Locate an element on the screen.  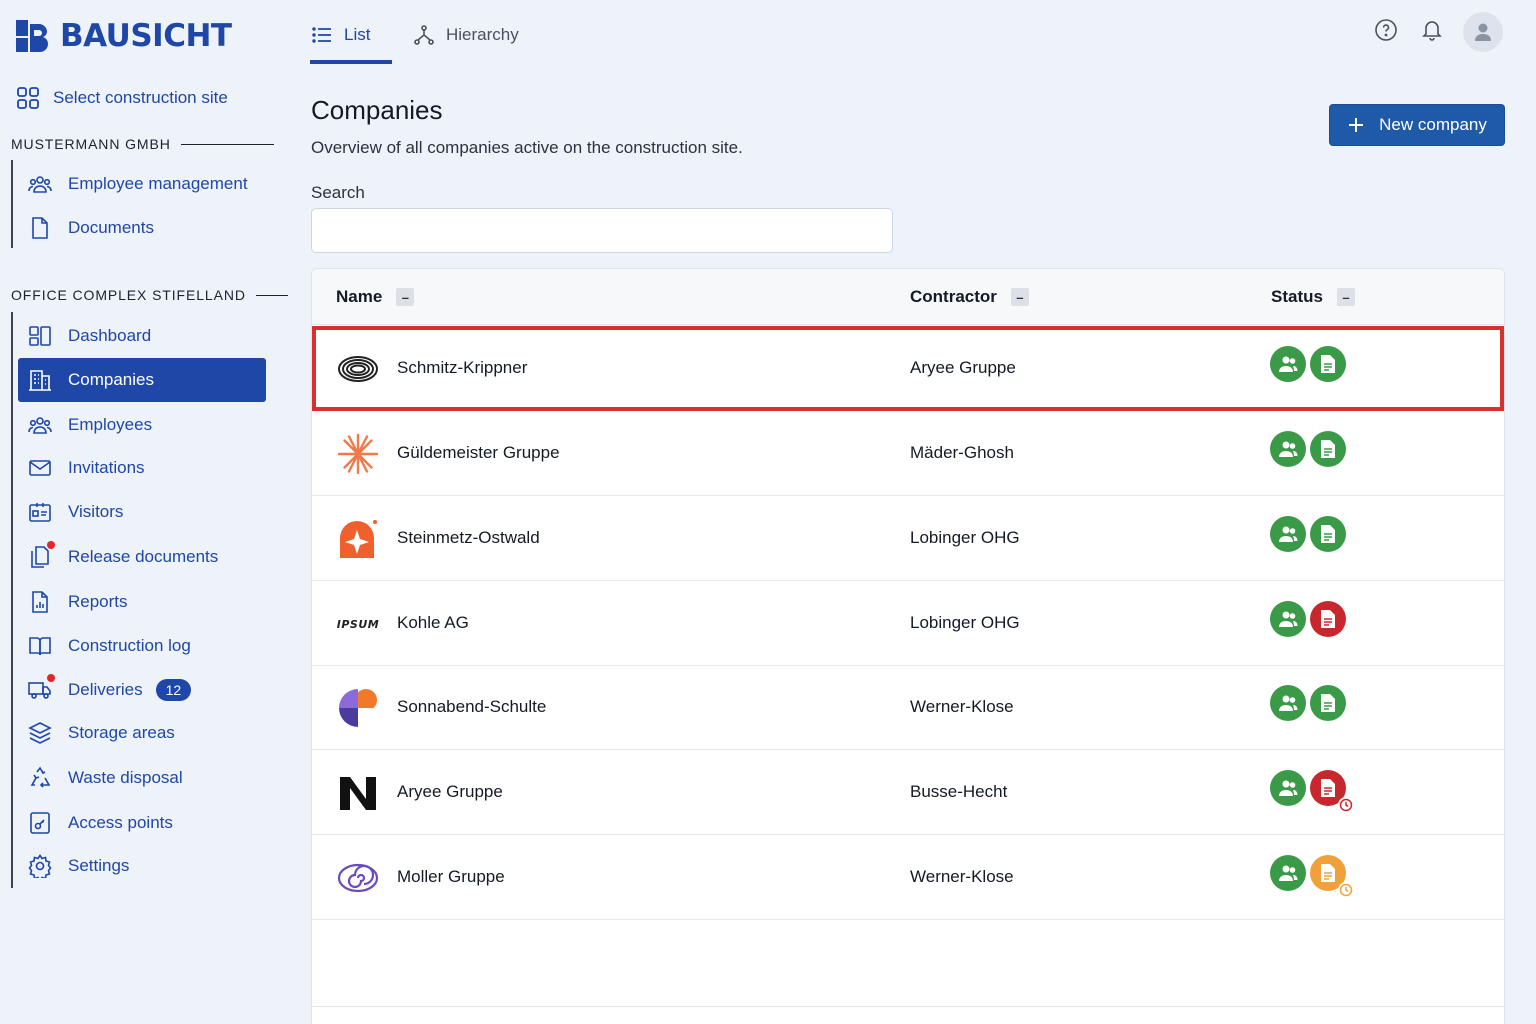
section-title-company: MUSTERMANN GMBH is located at coordinates (142, 144).